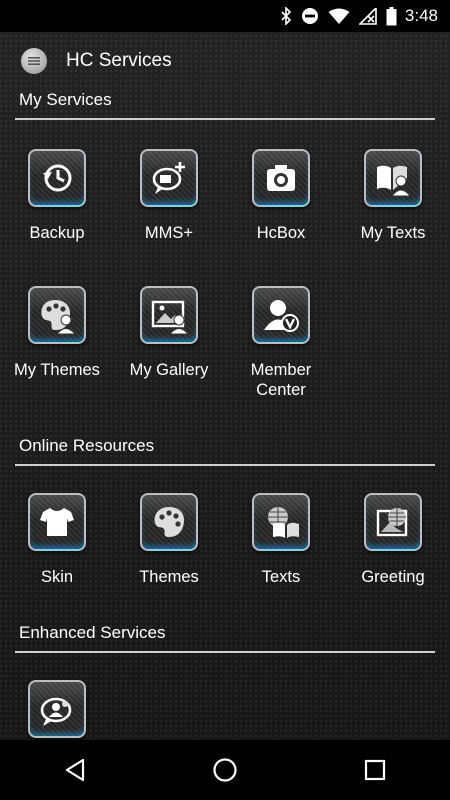 The image size is (450, 800). I want to click on resource-tile-themes: Themes, so click(169, 540).